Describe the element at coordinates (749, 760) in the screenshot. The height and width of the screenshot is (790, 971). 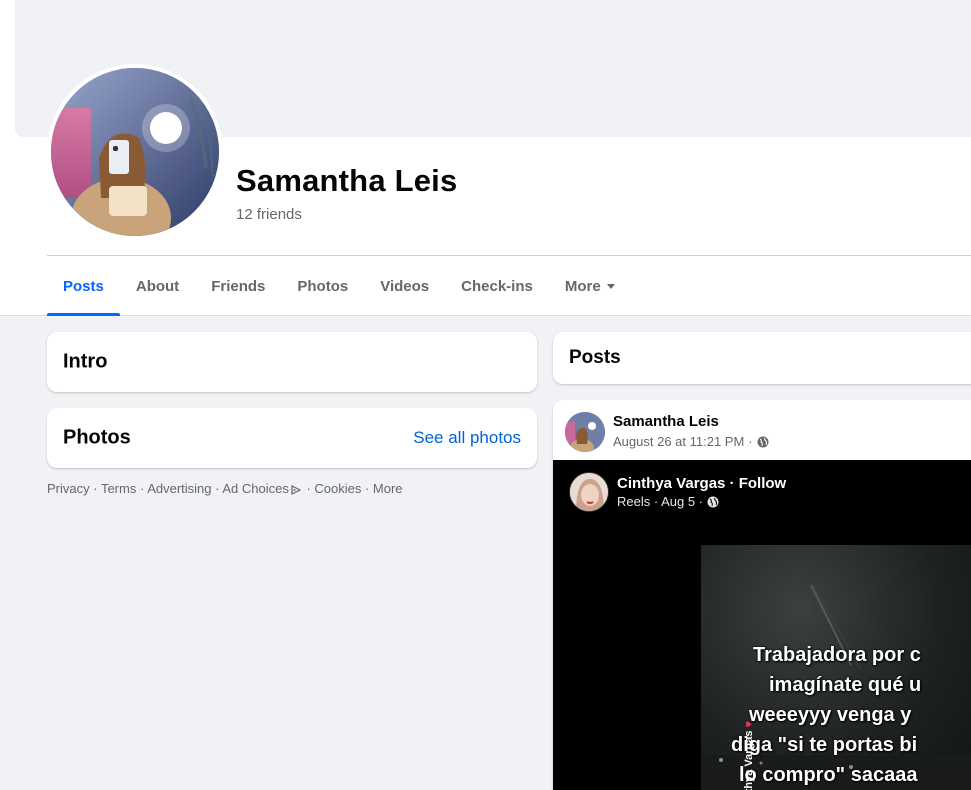
I see `watermark-label: Cinthya Vargas` at that location.